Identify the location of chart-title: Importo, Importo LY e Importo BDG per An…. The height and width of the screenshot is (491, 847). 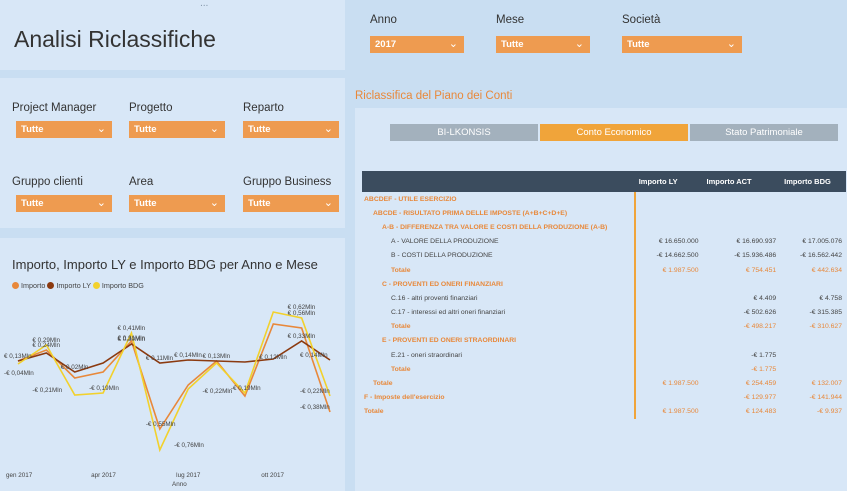
(165, 264).